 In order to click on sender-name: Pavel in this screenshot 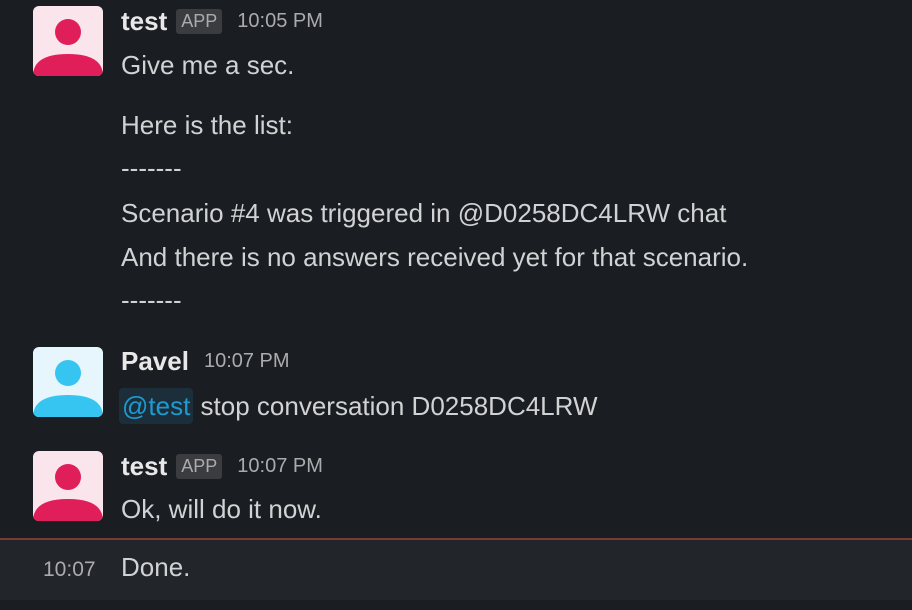, I will do `click(155, 361)`.